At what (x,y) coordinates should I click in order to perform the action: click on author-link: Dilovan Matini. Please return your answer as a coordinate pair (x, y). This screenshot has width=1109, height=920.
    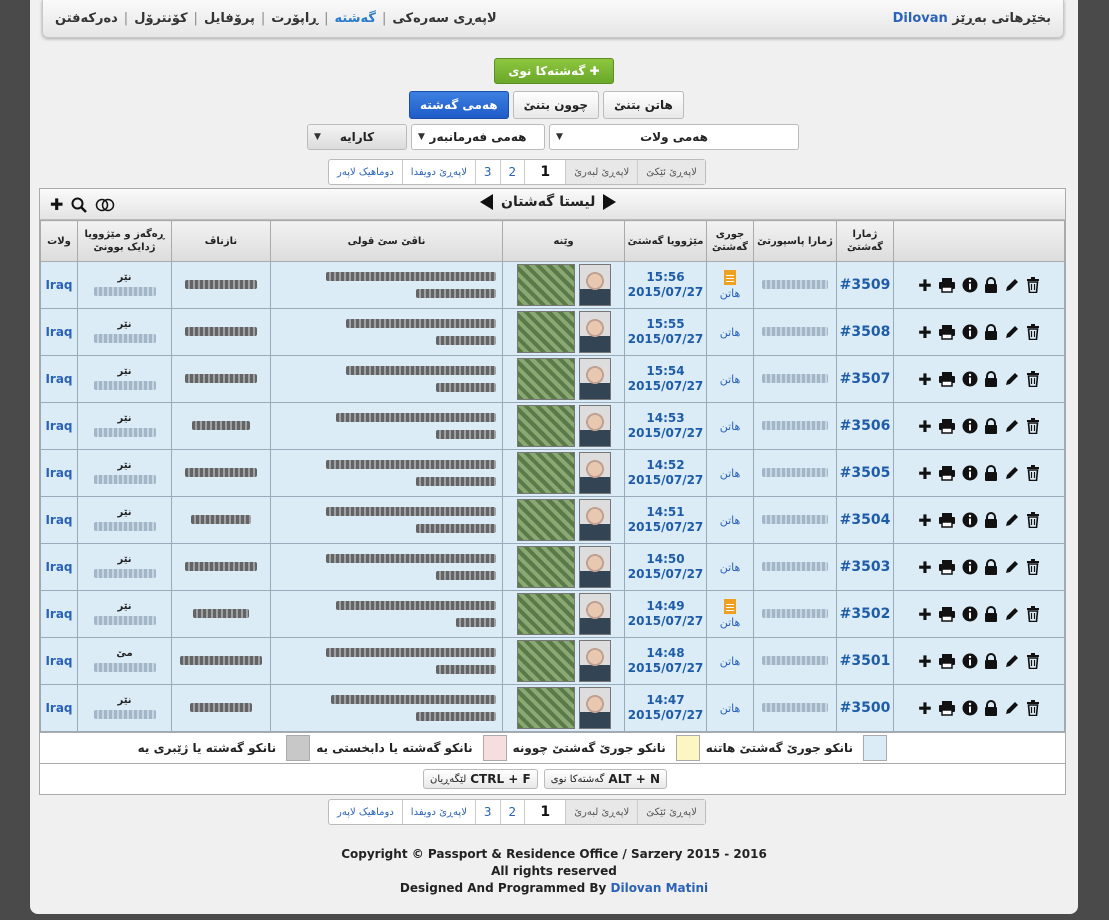
    Looking at the image, I should click on (660, 888).